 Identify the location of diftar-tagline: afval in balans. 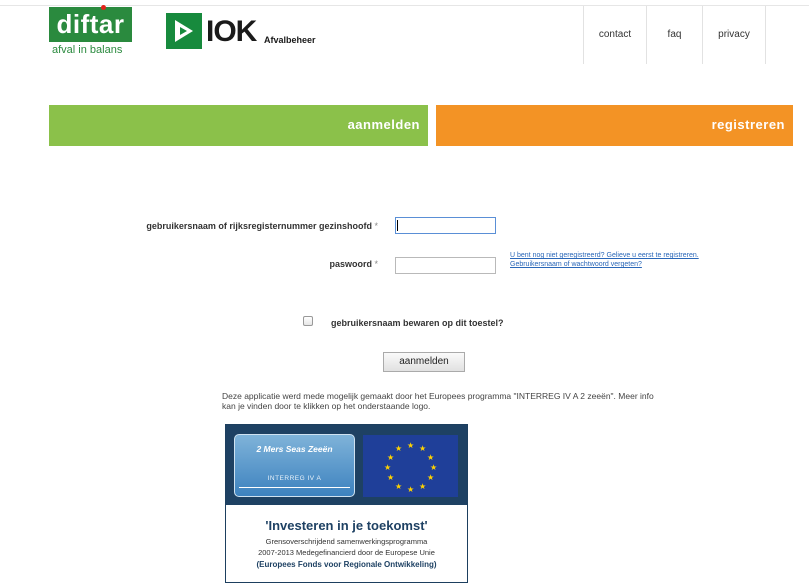
(87, 50).